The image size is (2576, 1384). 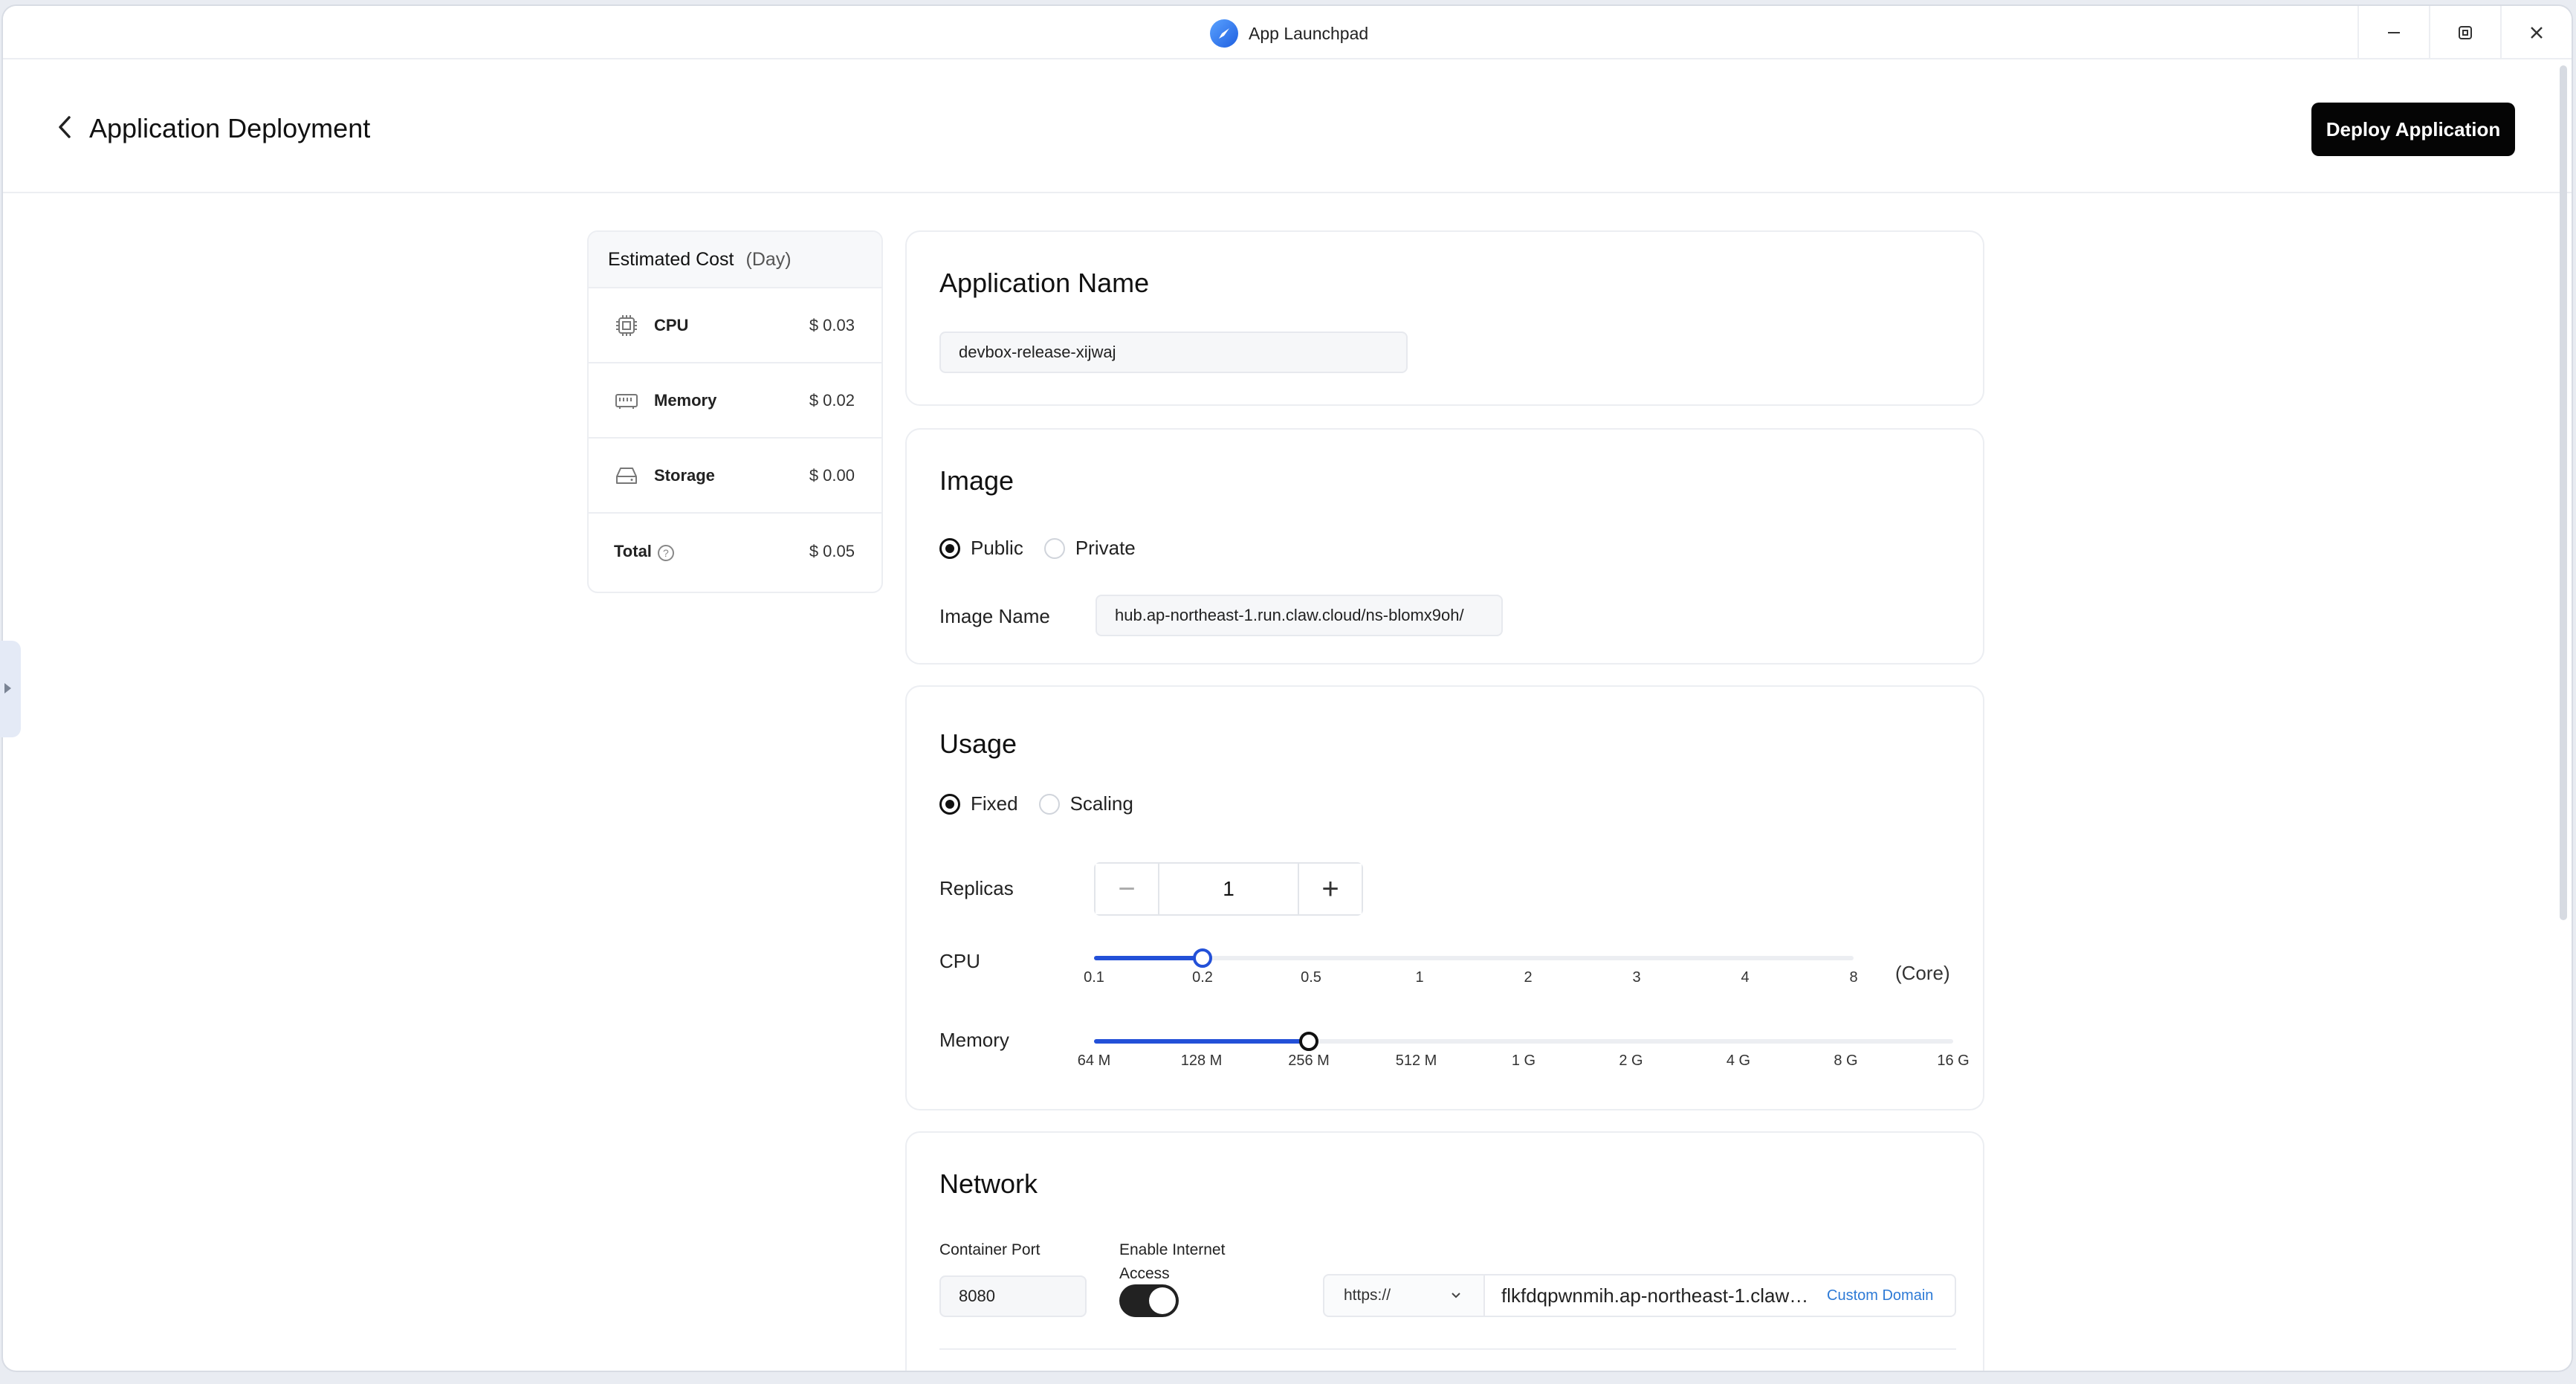 What do you see at coordinates (685, 475) in the screenshot?
I see `cost-label: Storage` at bounding box center [685, 475].